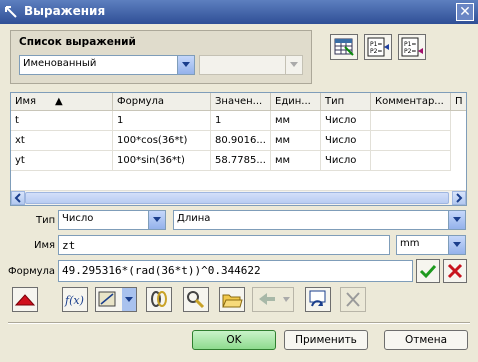 This screenshot has height=362, width=478. Describe the element at coordinates (239, 12) in the screenshot. I see `title-bar: Выражения ✕` at that location.